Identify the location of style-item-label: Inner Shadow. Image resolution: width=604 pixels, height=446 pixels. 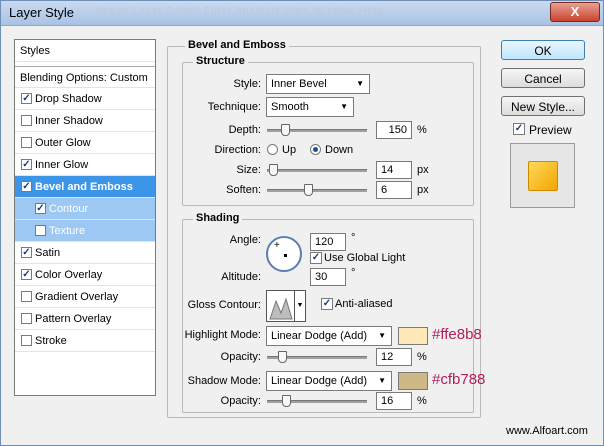
(69, 121).